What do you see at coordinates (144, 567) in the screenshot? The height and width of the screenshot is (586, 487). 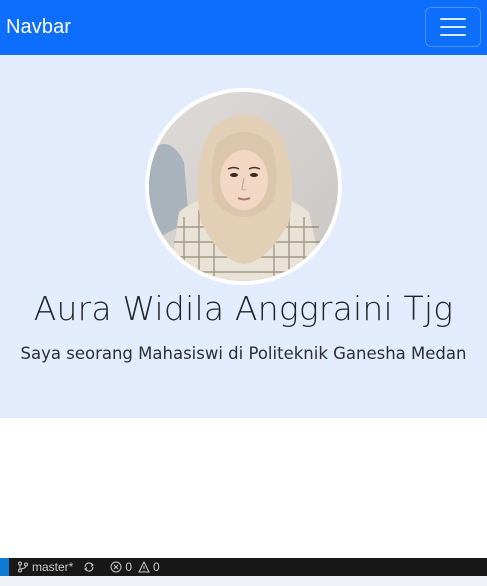 I see `warning-triangle-icon` at bounding box center [144, 567].